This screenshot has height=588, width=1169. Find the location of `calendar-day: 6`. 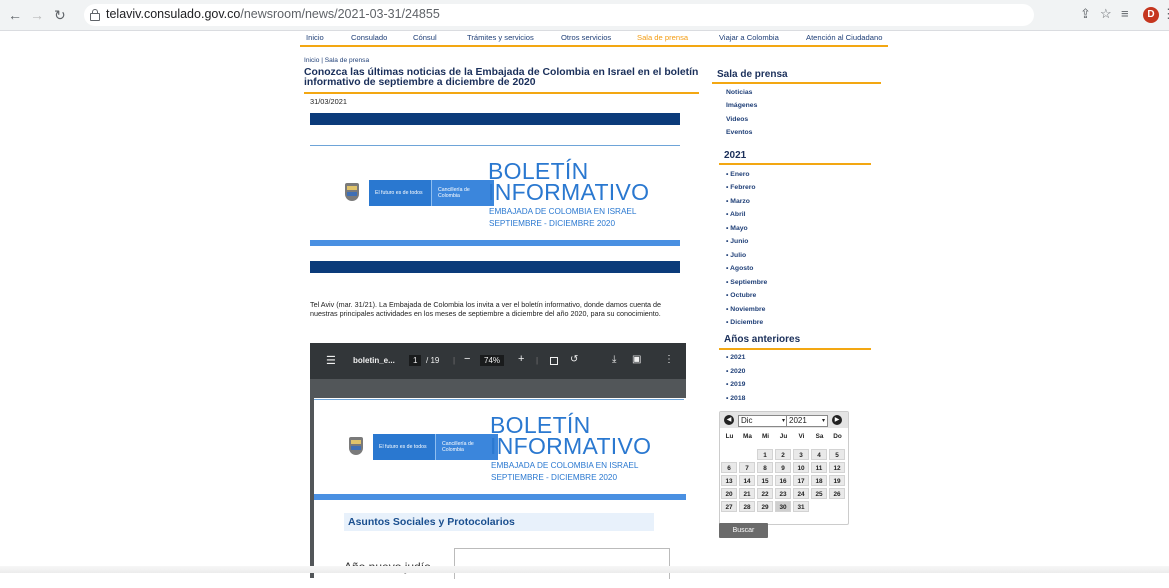

calendar-day: 6 is located at coordinates (729, 467).